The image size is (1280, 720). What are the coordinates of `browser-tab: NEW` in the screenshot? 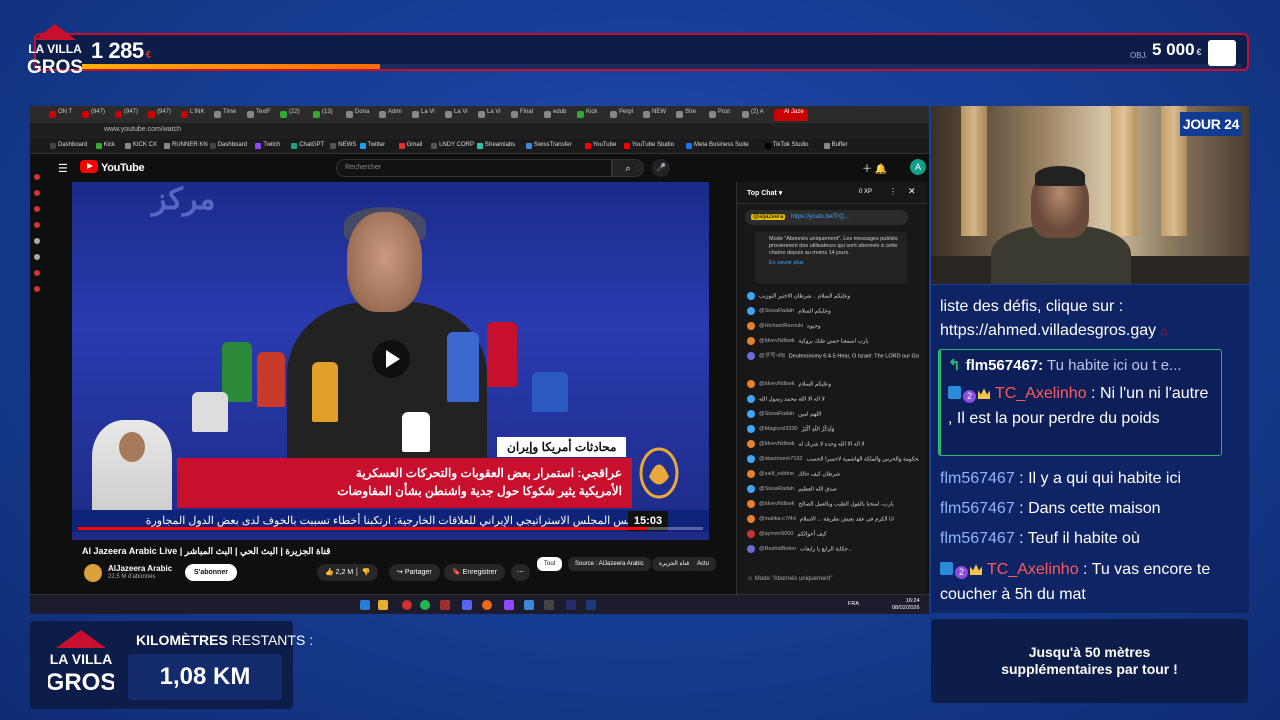 It's located at (654, 115).